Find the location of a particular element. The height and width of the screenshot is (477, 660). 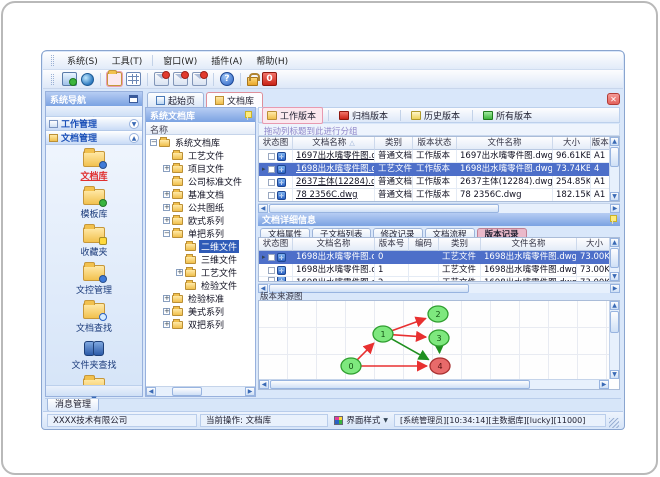

version-node-2: 2 is located at coordinates (438, 314).